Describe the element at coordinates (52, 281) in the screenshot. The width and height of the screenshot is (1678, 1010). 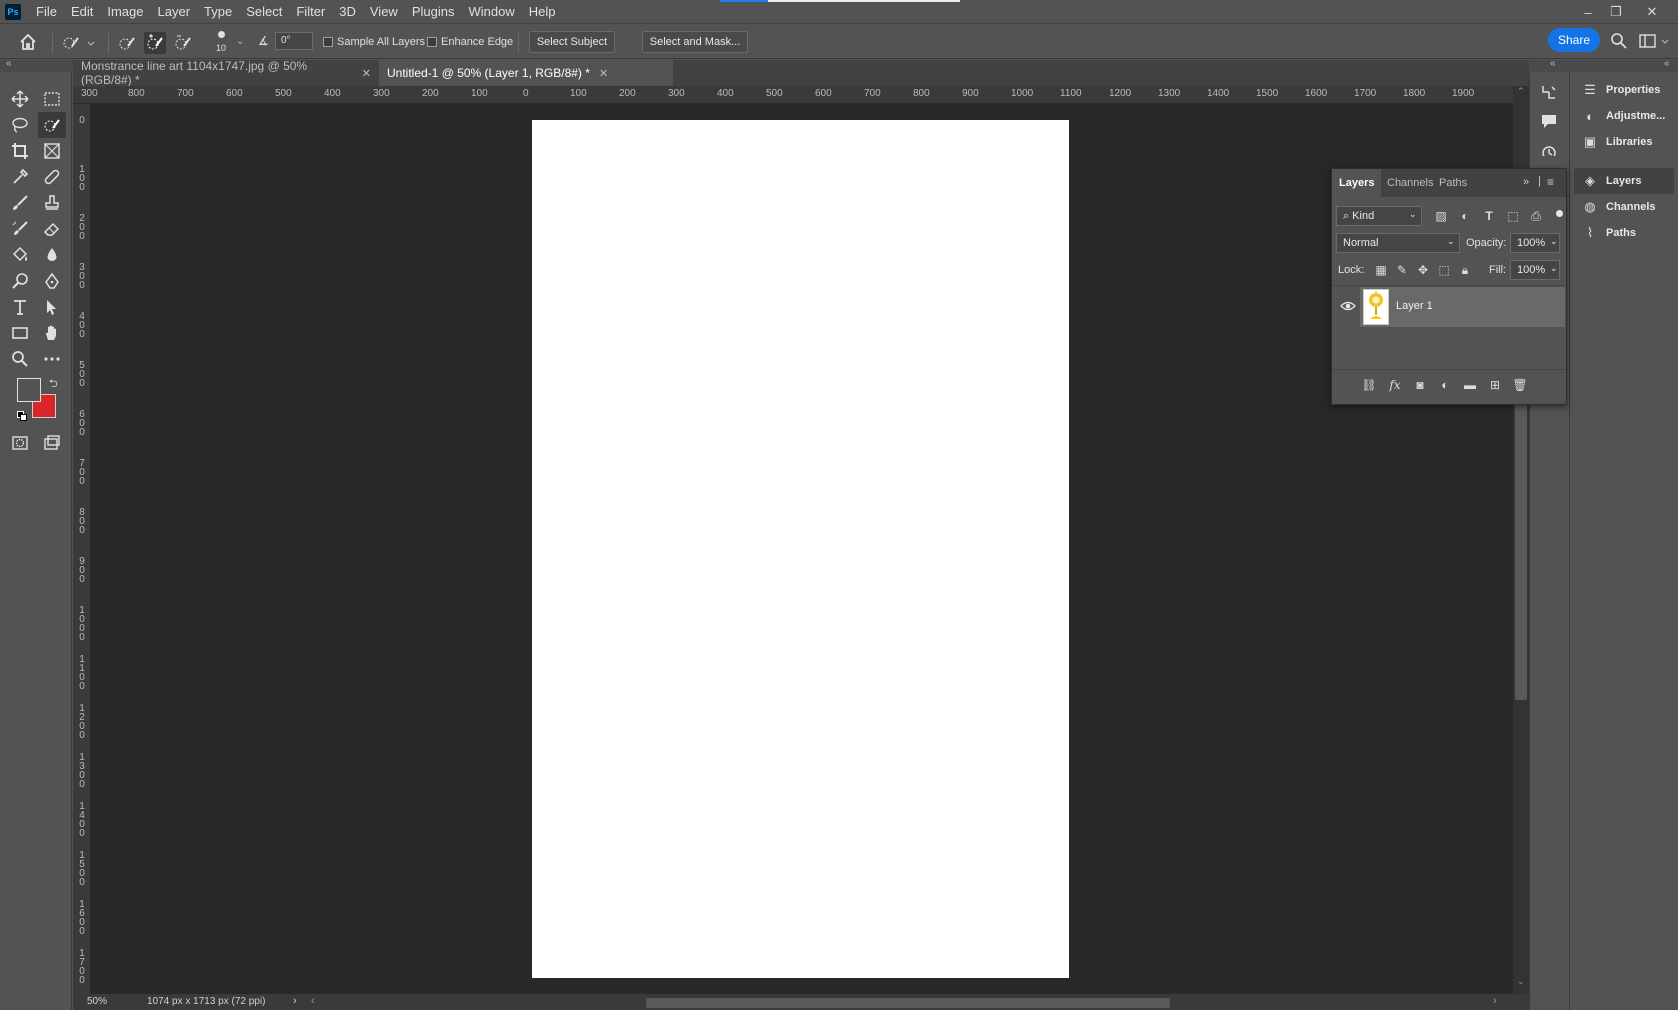
I see `pen-tool` at that location.